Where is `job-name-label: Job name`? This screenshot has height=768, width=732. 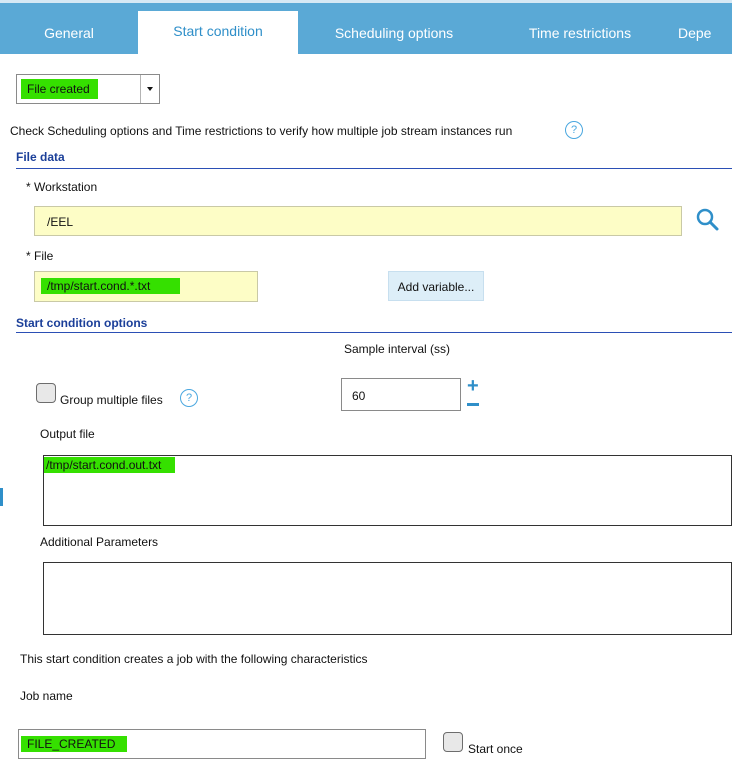
job-name-label: Job name is located at coordinates (46, 696).